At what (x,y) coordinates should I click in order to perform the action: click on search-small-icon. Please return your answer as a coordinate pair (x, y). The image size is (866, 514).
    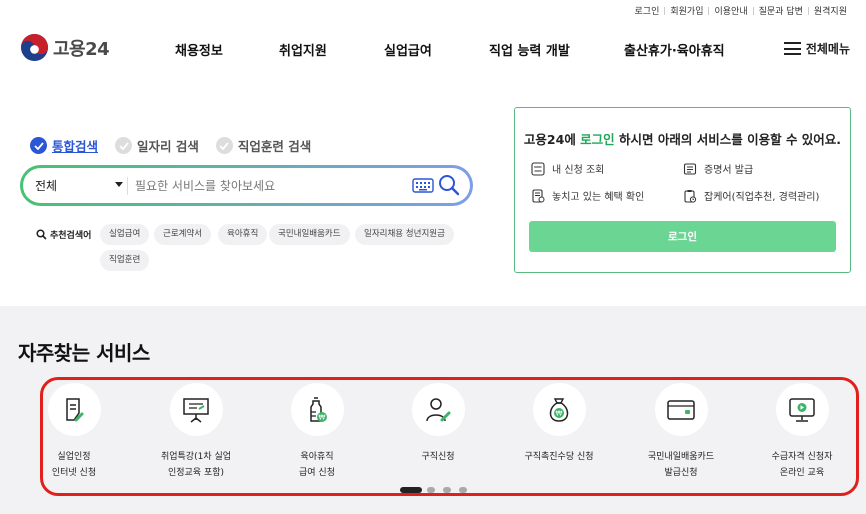
    Looking at the image, I should click on (41, 234).